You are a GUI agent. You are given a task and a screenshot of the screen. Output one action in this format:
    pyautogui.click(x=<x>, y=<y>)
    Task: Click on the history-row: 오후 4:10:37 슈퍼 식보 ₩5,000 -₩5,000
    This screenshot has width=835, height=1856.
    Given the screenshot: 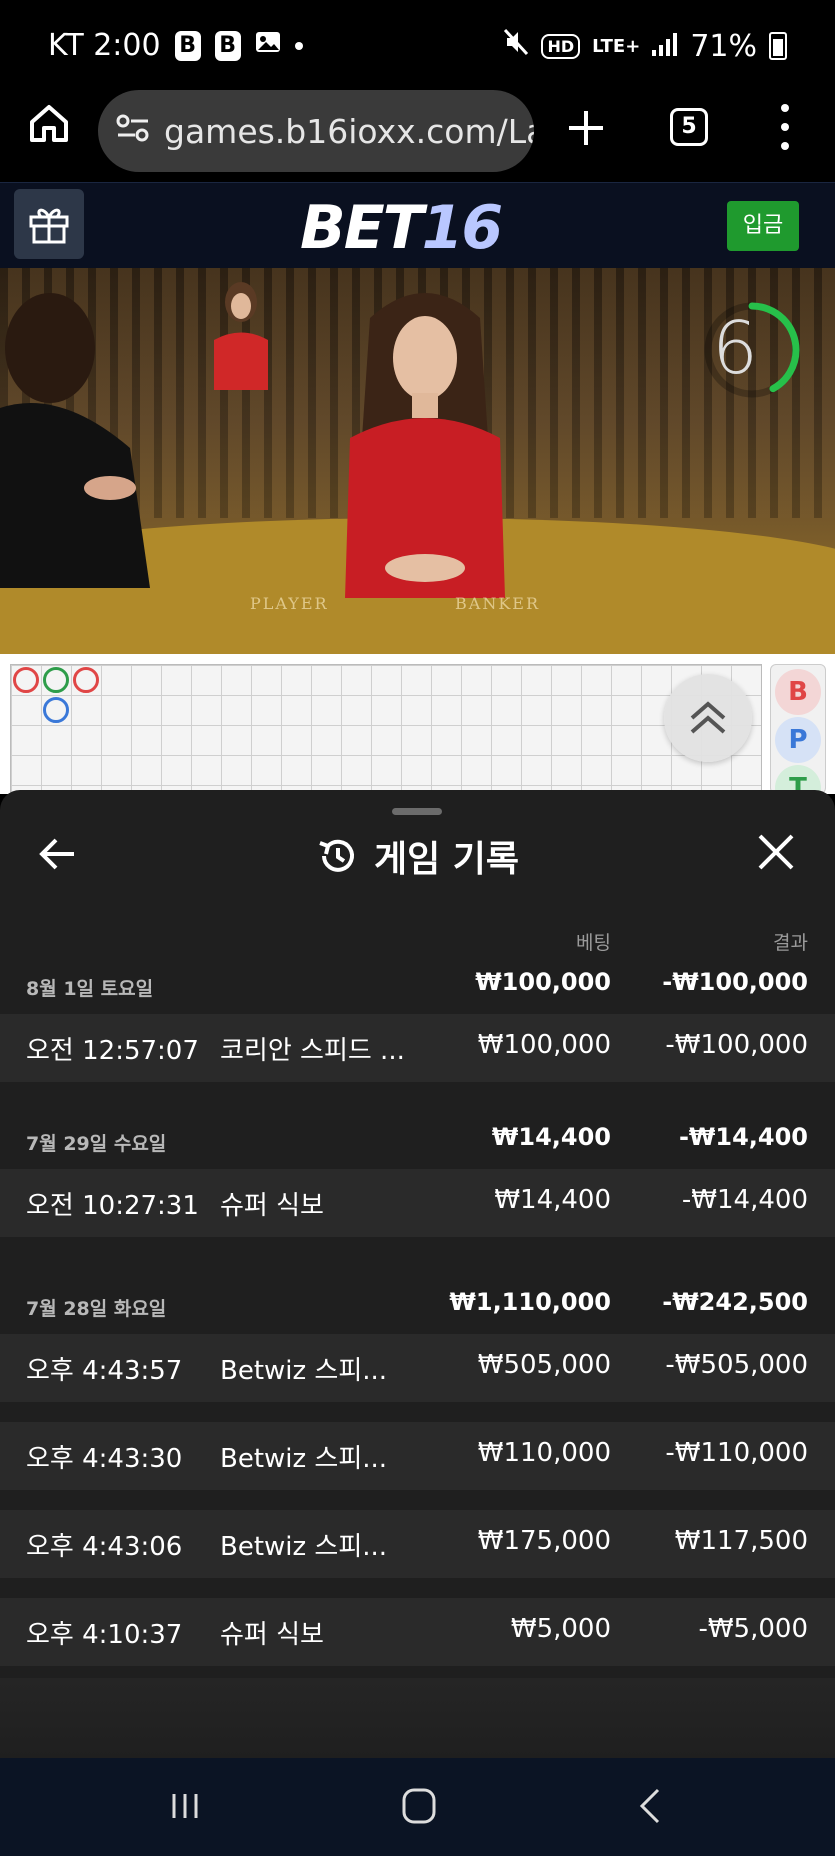 What is the action you would take?
    pyautogui.click(x=417, y=1632)
    